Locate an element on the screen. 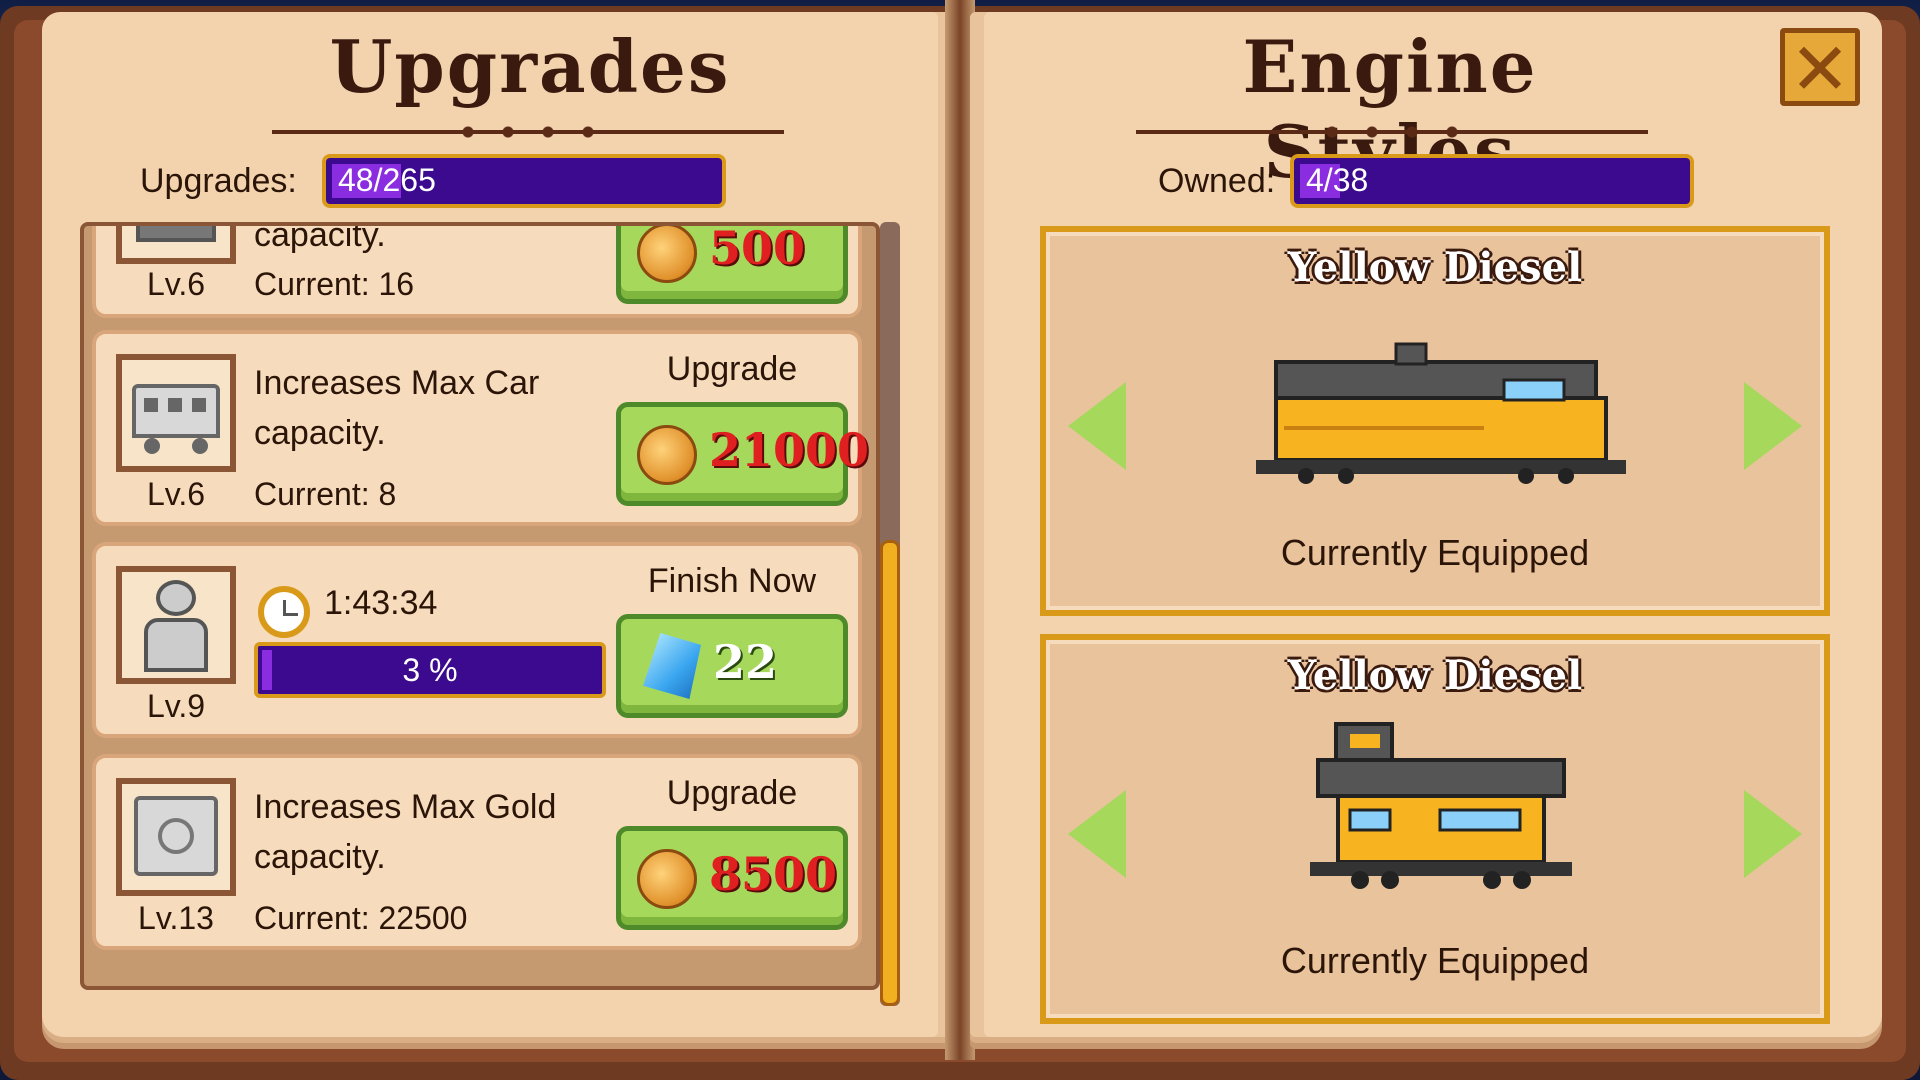 This screenshot has height=1080, width=1920. owned-count-bar: 4/38 is located at coordinates (1492, 181).